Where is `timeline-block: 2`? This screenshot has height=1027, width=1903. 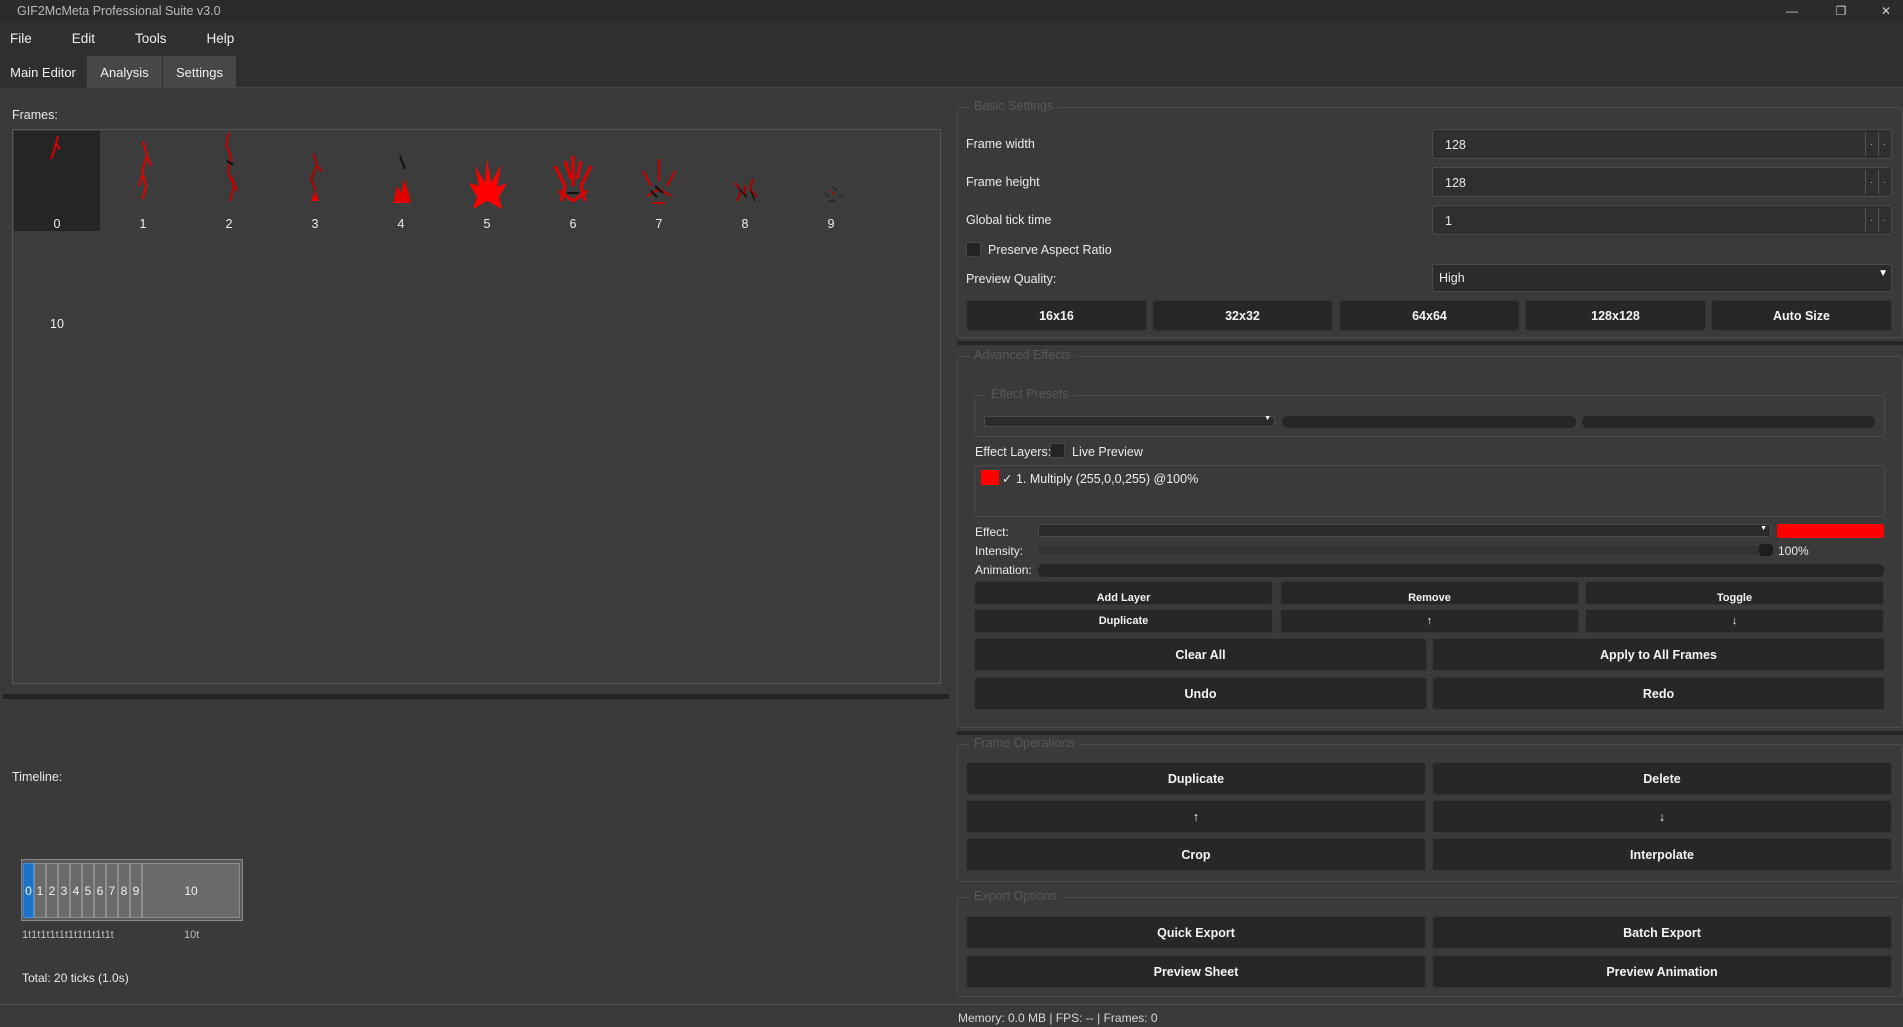 timeline-block: 2 is located at coordinates (52, 890).